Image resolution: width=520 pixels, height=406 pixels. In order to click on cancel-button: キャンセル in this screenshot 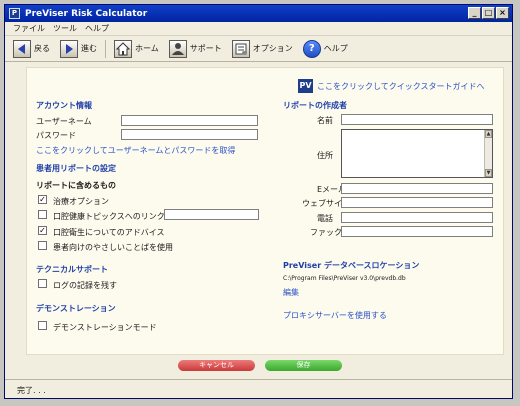, I will do `click(216, 365)`.